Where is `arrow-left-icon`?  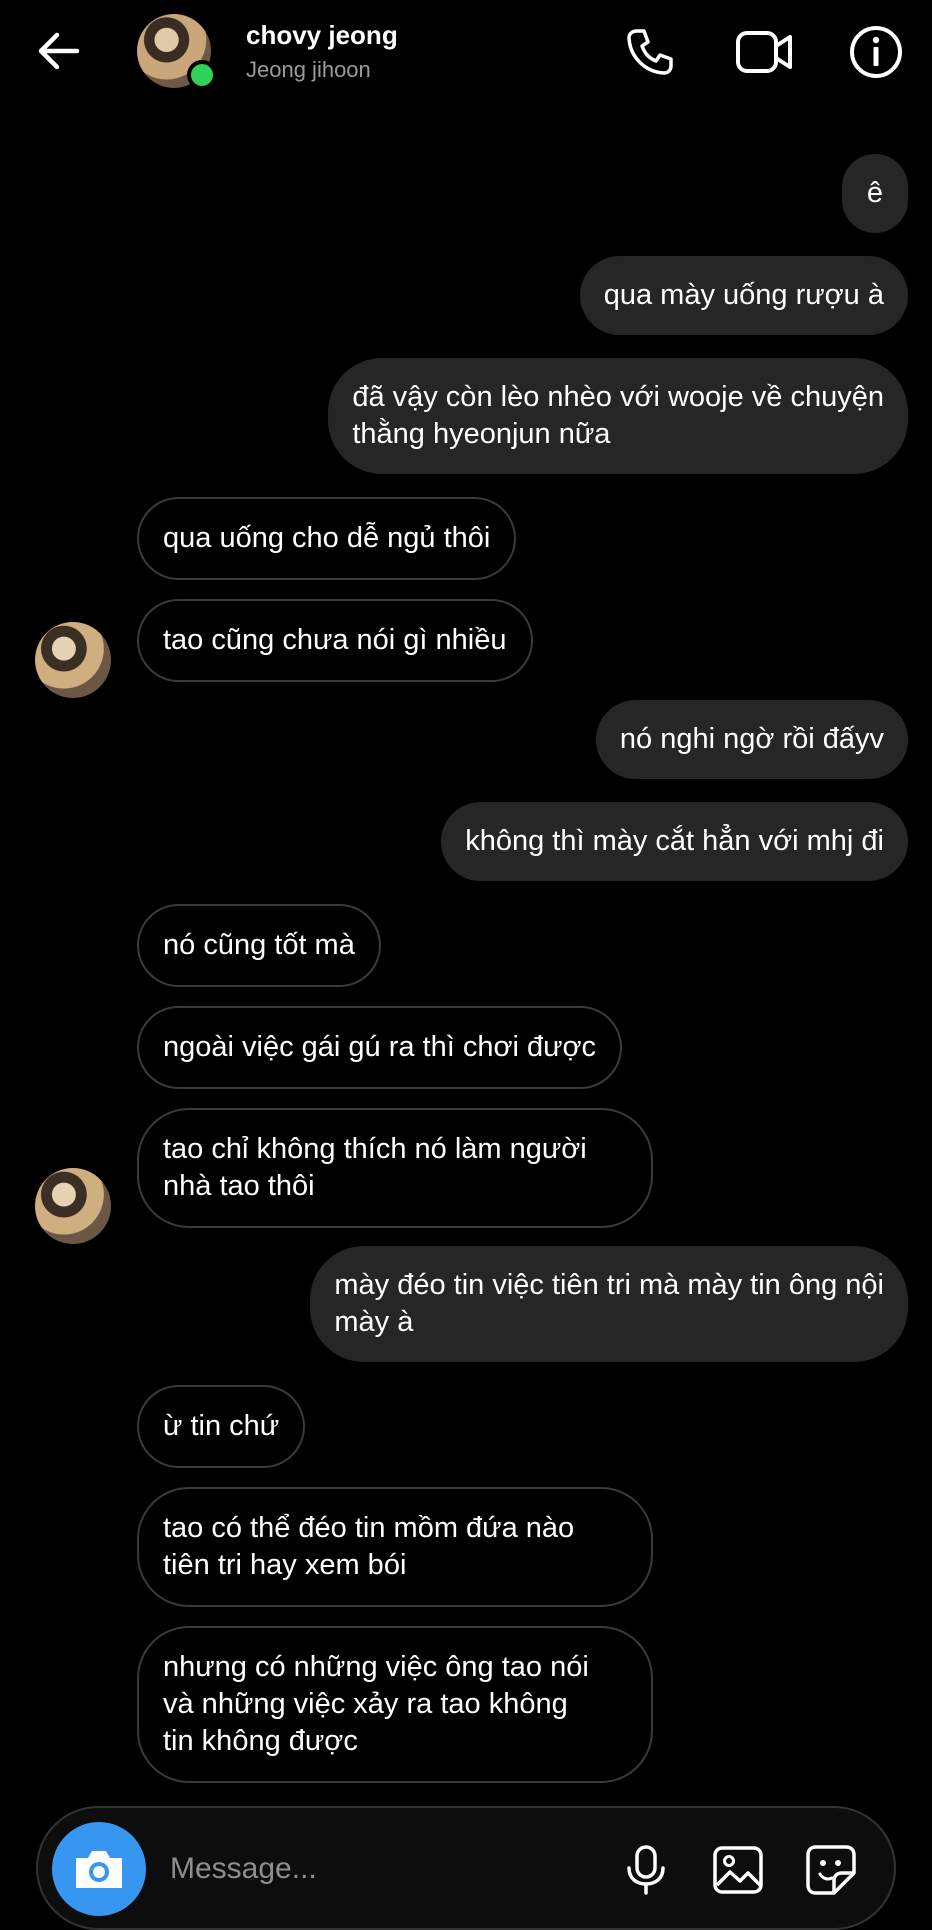 arrow-left-icon is located at coordinates (59, 51).